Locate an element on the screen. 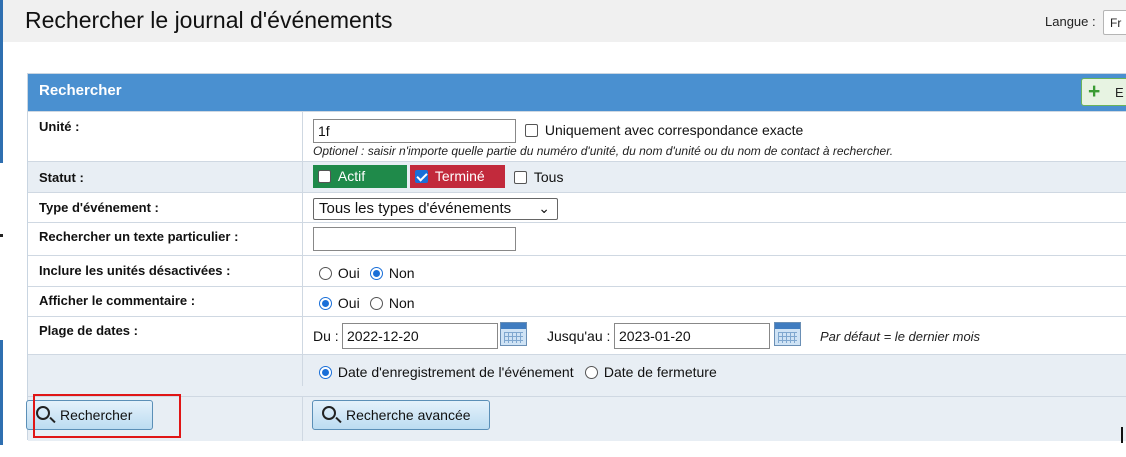  language-label: Langue : is located at coordinates (1070, 21).